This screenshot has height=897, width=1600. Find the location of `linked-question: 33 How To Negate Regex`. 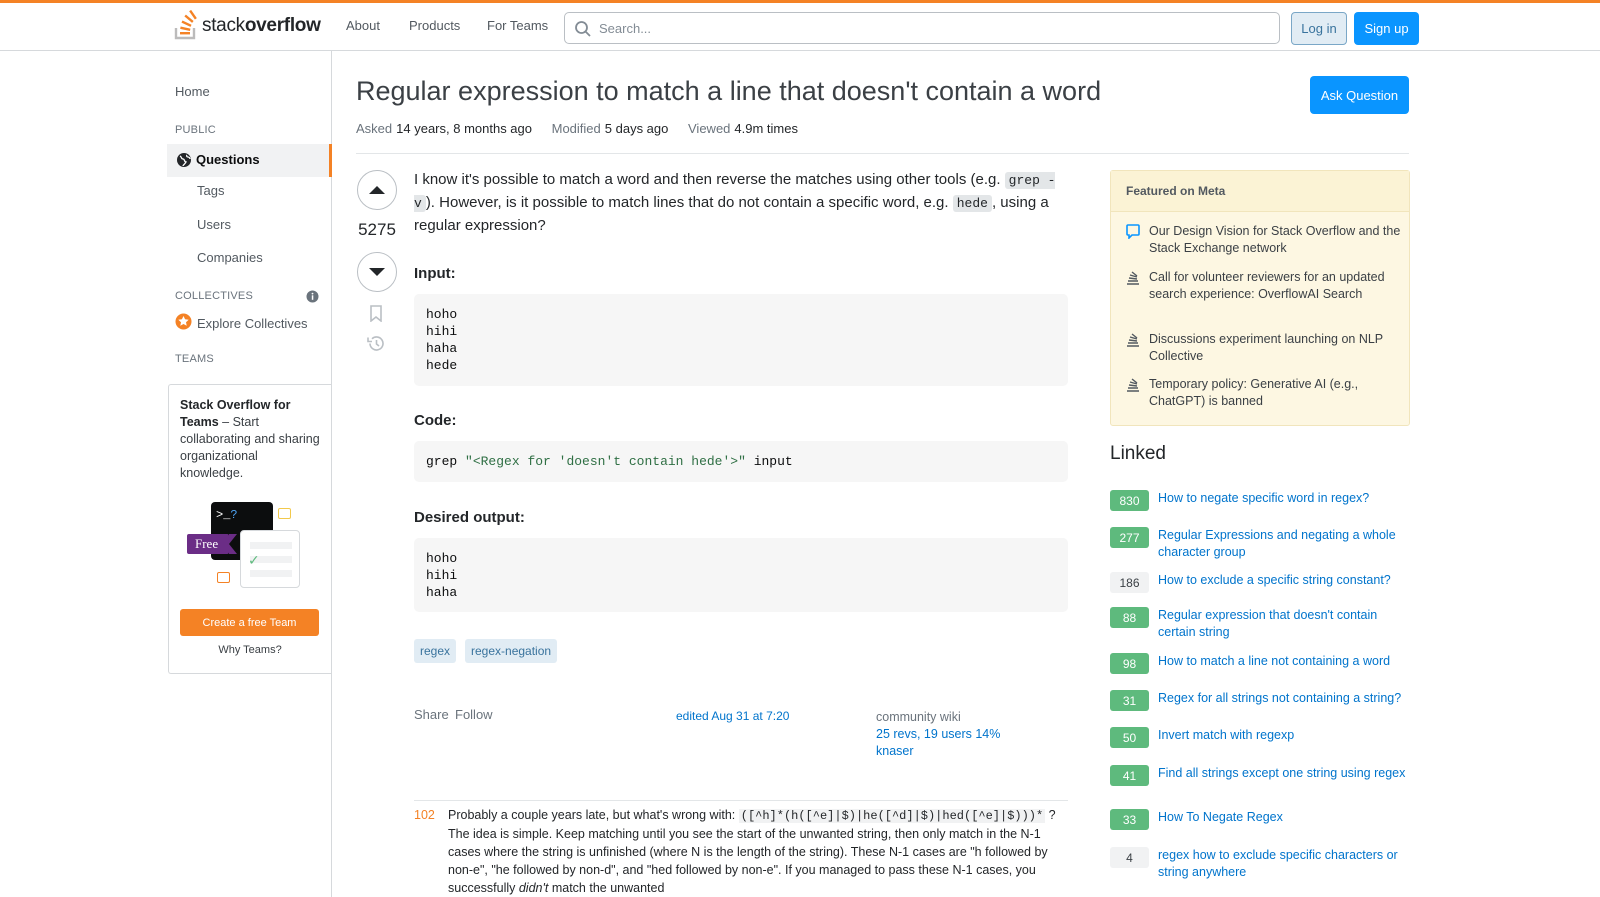

linked-question: 33 How To Negate Regex is located at coordinates (1260, 819).